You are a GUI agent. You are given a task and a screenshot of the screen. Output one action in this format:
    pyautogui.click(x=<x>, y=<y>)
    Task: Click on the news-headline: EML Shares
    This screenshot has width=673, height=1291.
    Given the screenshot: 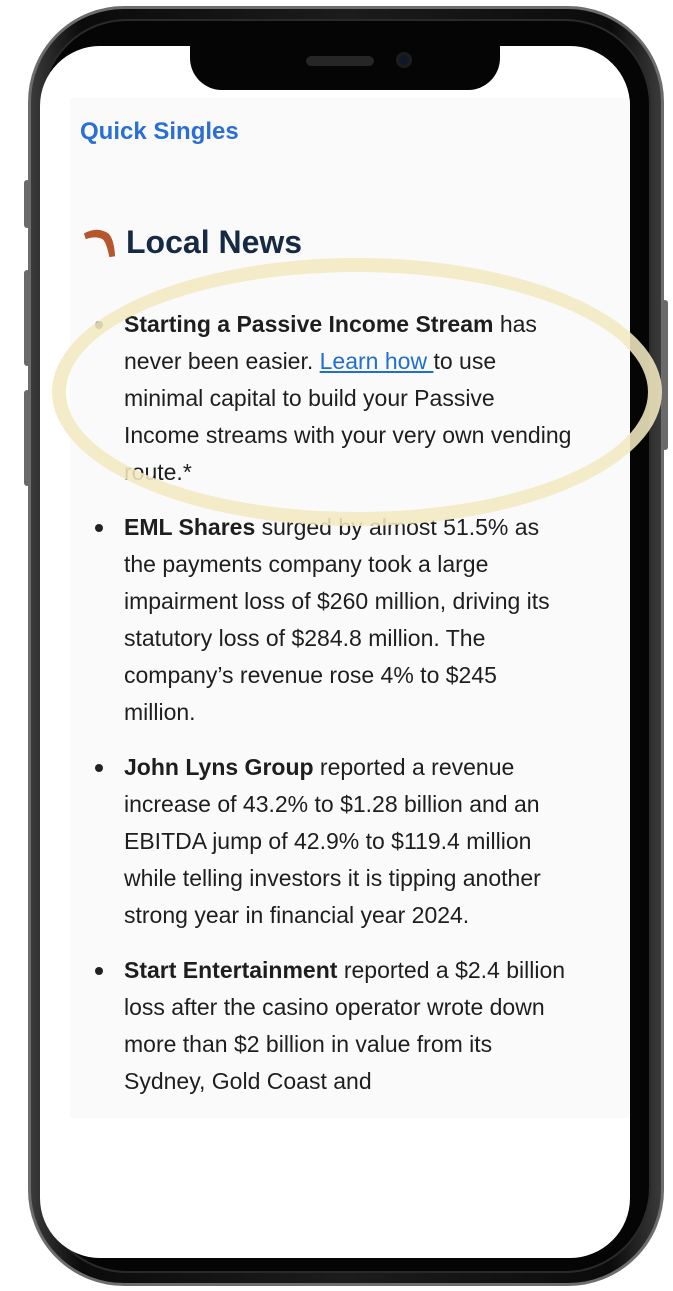 What is the action you would take?
    pyautogui.click(x=190, y=527)
    